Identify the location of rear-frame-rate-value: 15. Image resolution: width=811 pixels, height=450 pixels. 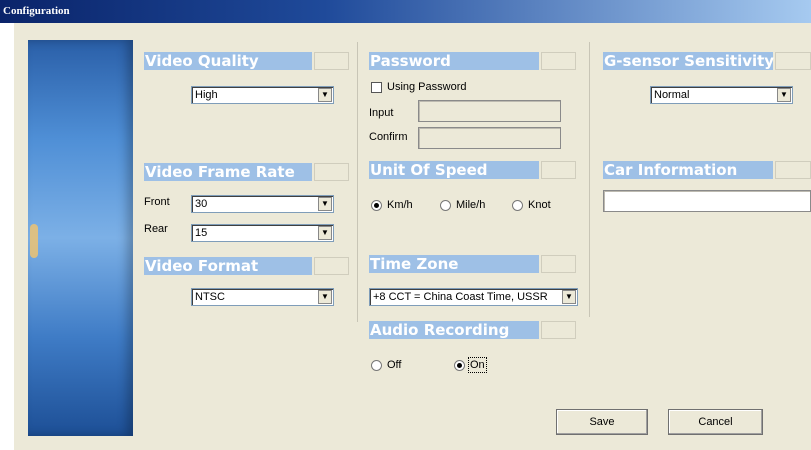
(201, 233).